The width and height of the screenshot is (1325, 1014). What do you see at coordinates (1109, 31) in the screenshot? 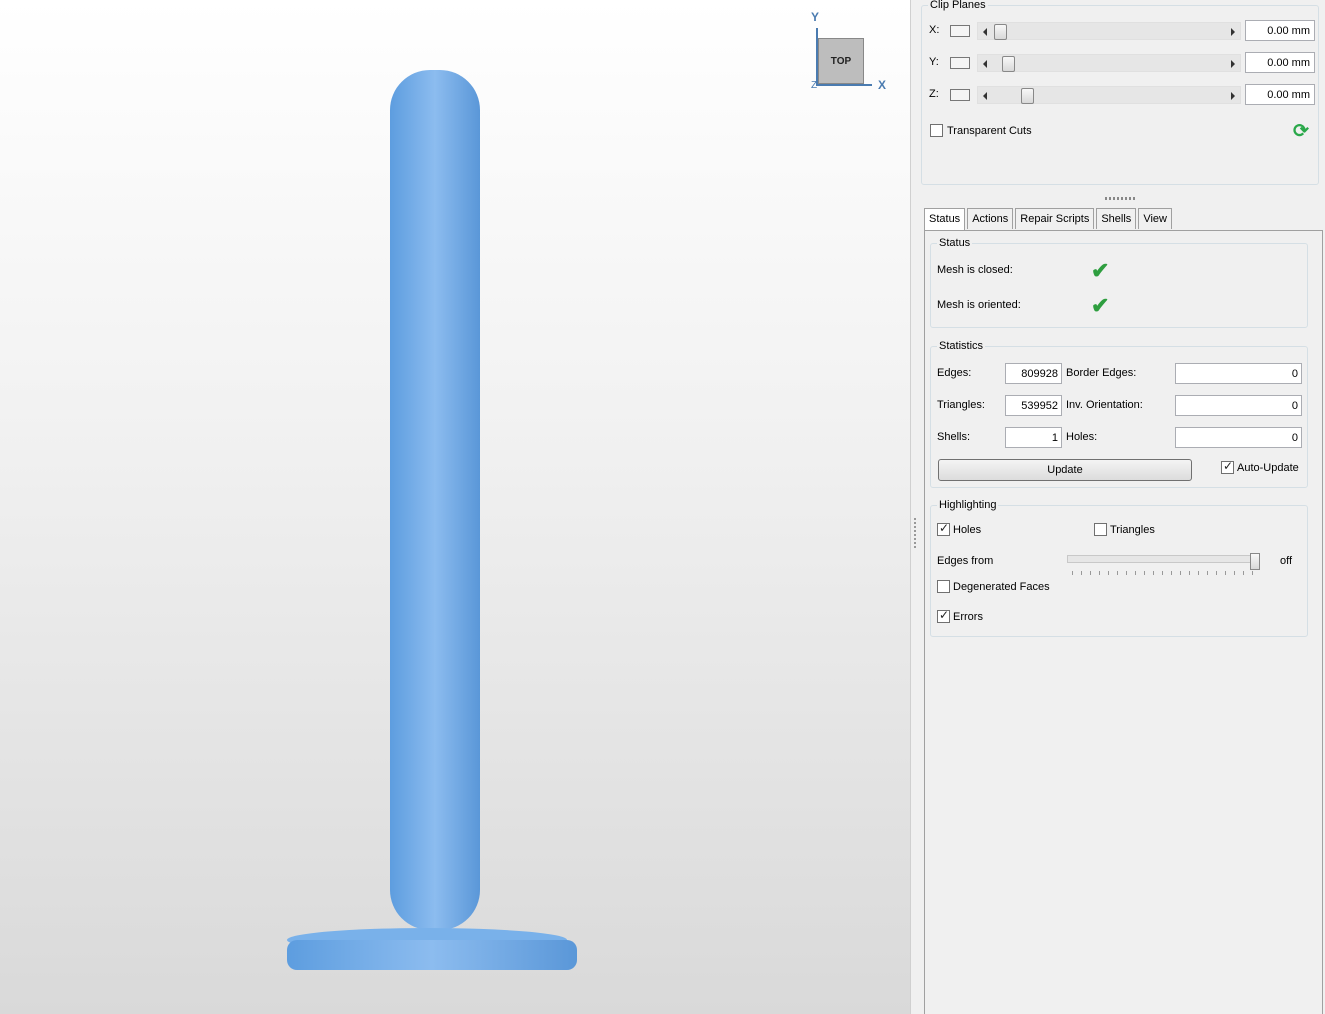
I see `clip-x-slider` at bounding box center [1109, 31].